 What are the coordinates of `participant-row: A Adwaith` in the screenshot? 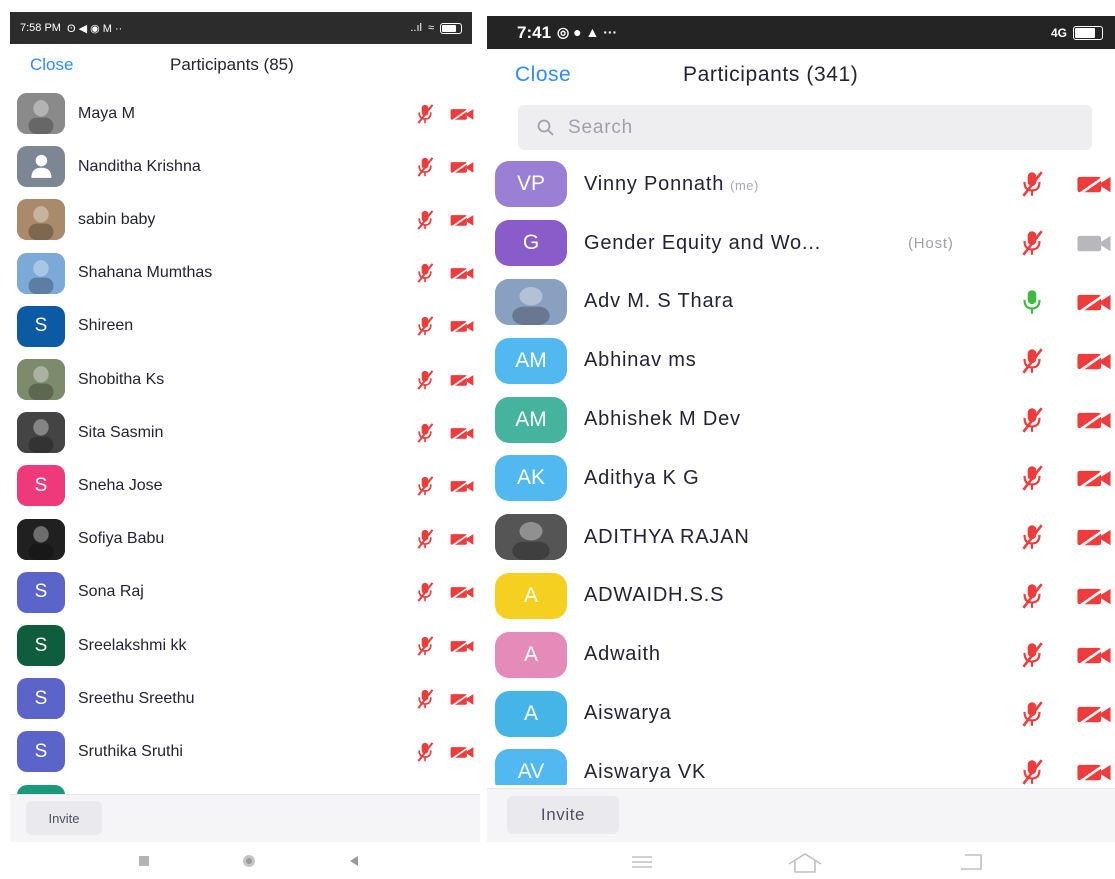 It's located at (801, 654).